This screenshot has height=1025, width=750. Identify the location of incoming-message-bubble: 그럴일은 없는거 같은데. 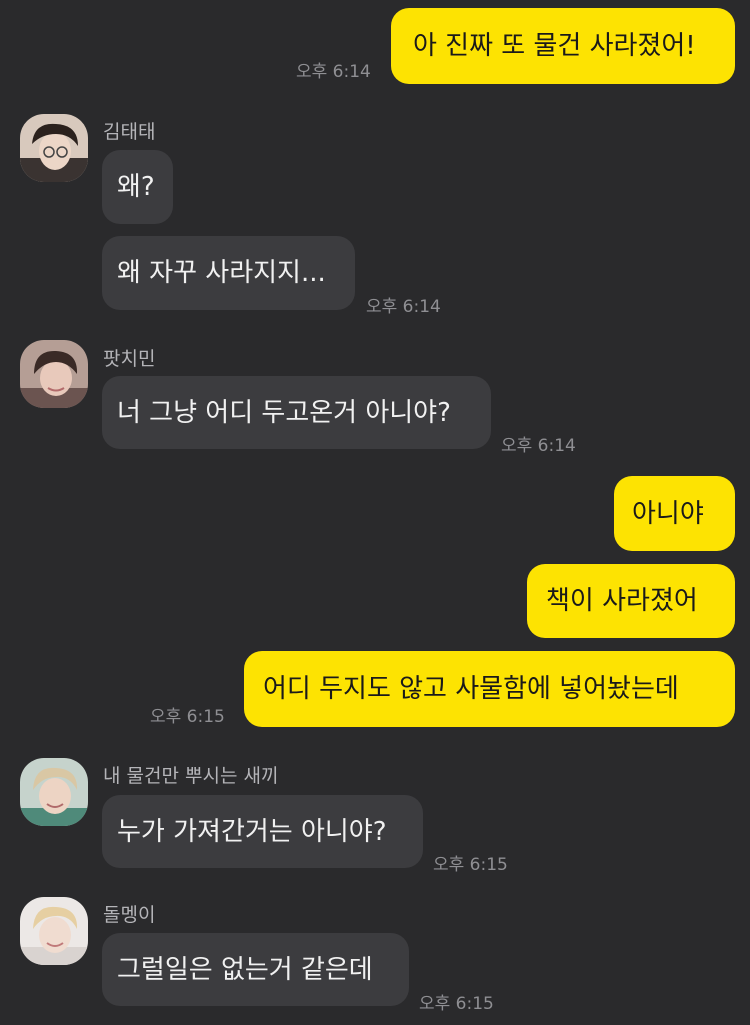
(255, 969).